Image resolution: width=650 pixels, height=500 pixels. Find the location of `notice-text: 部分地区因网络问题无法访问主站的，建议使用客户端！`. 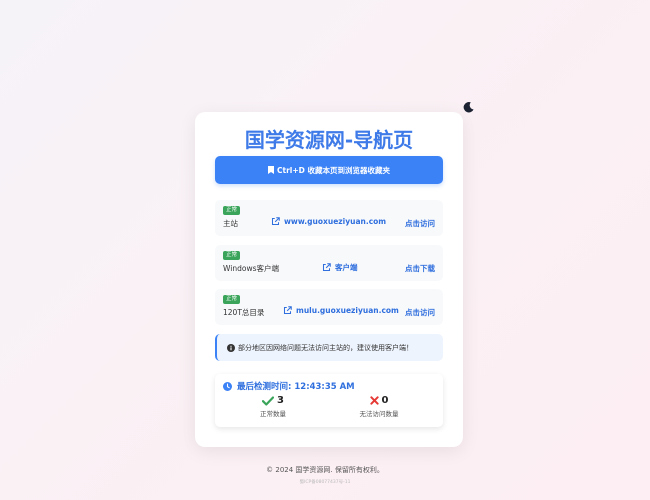

notice-text: 部分地区因网络问题无法访问主站的，建议使用客户端！ is located at coordinates (325, 347).